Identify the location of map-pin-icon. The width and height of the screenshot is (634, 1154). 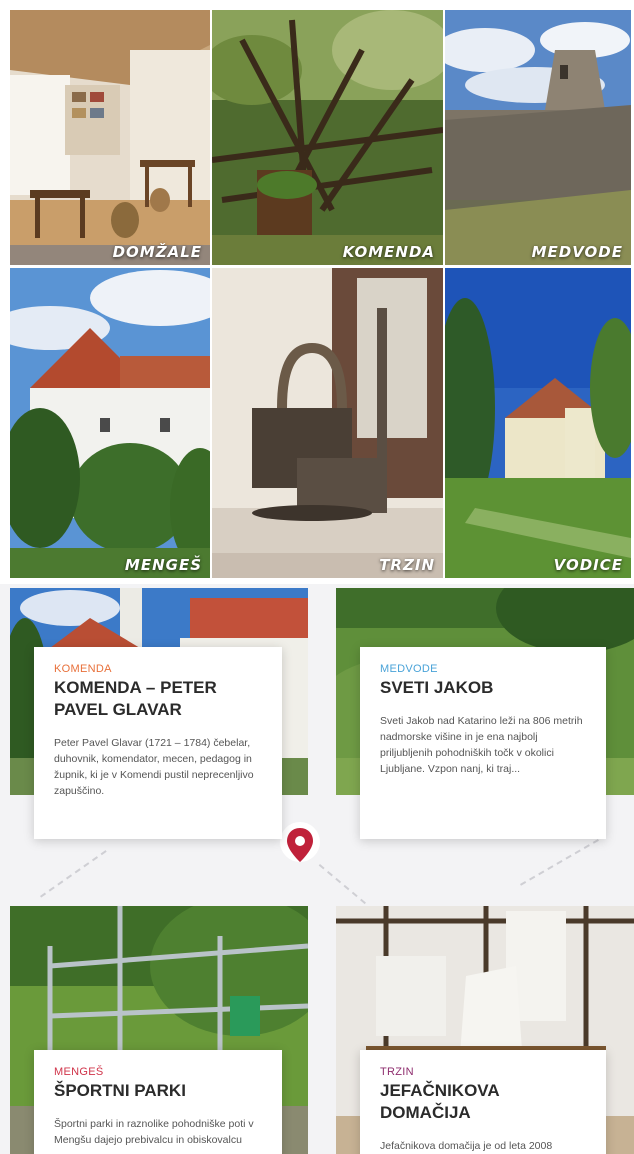
(300, 846).